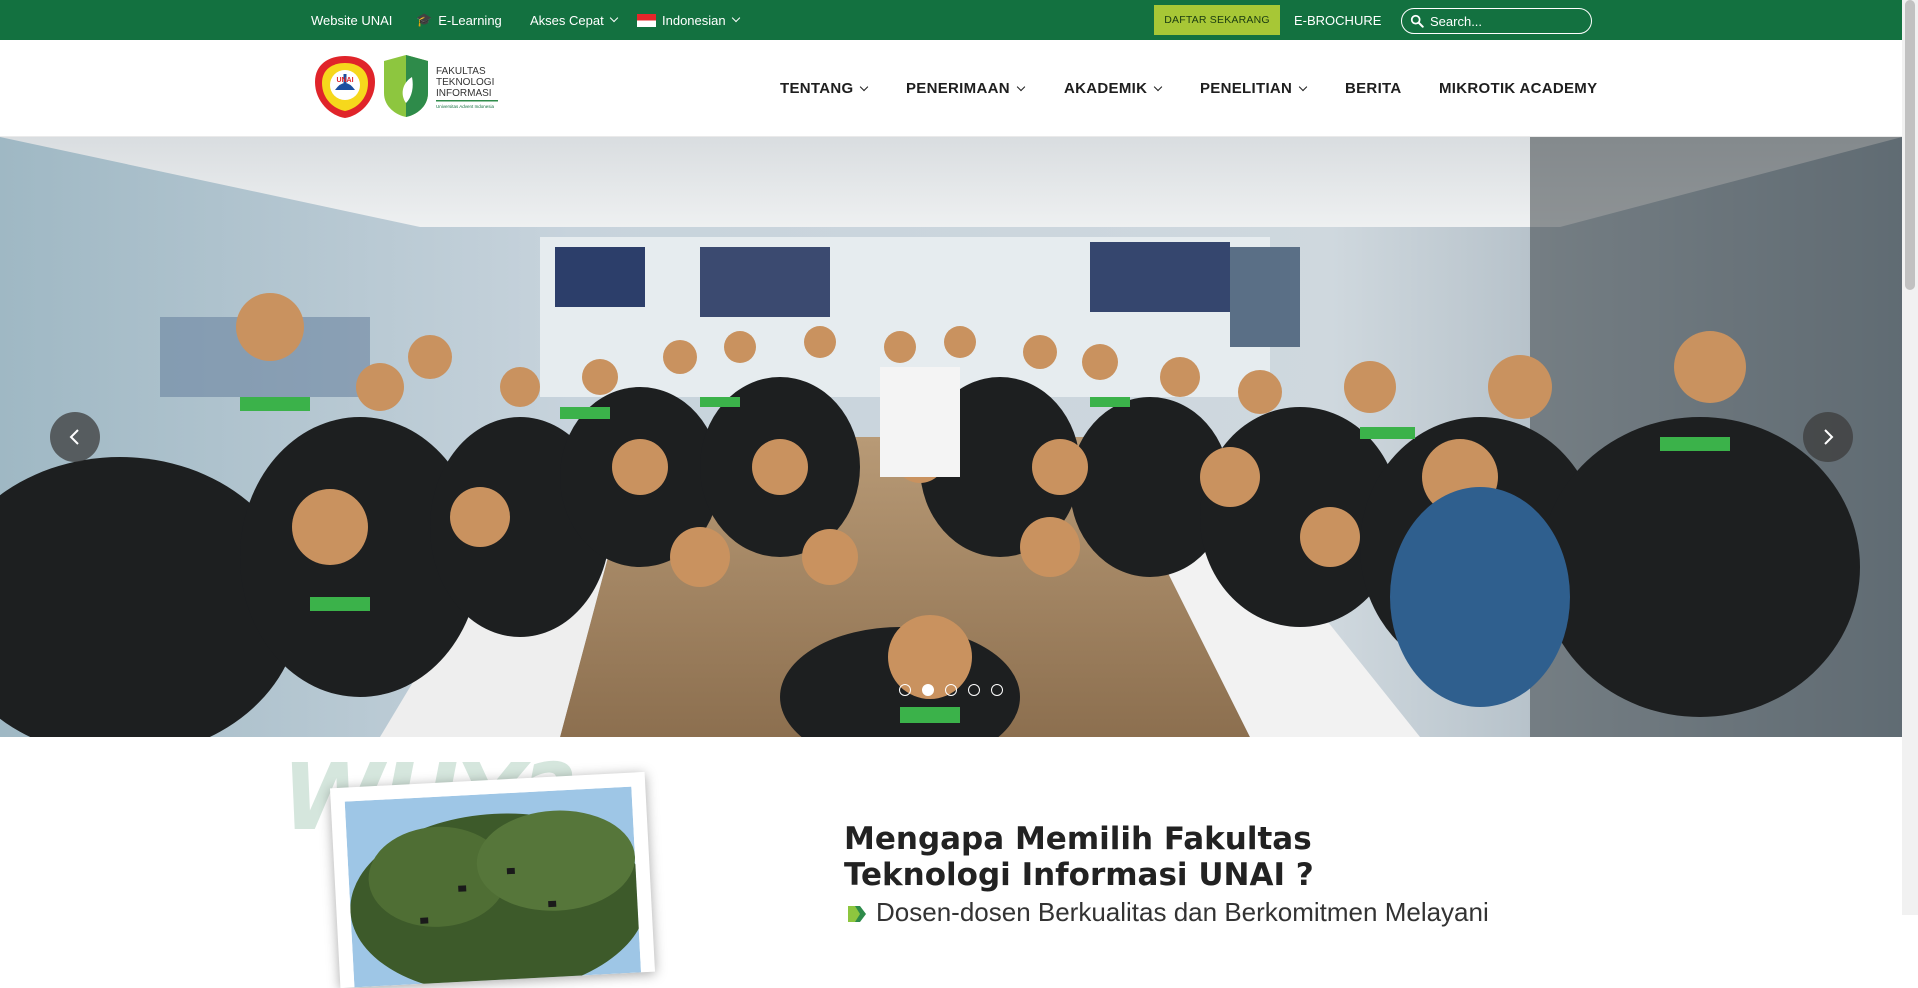  What do you see at coordinates (1505, 21) in the screenshot?
I see `search-input` at bounding box center [1505, 21].